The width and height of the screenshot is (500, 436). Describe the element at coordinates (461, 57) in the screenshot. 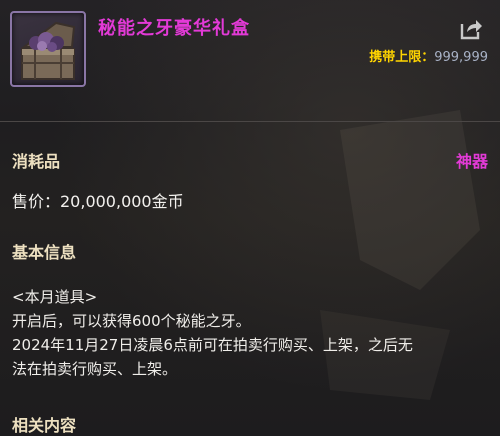

I see `carry-limit-value: 999,999` at that location.